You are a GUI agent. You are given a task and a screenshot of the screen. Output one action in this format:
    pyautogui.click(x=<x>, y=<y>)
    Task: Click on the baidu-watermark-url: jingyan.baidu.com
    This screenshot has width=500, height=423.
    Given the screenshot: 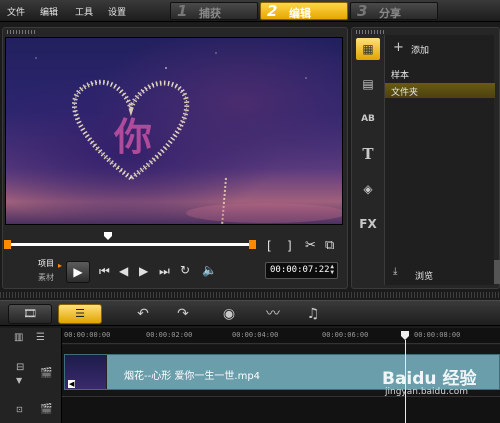 What is the action you would take?
    pyautogui.click(x=427, y=392)
    